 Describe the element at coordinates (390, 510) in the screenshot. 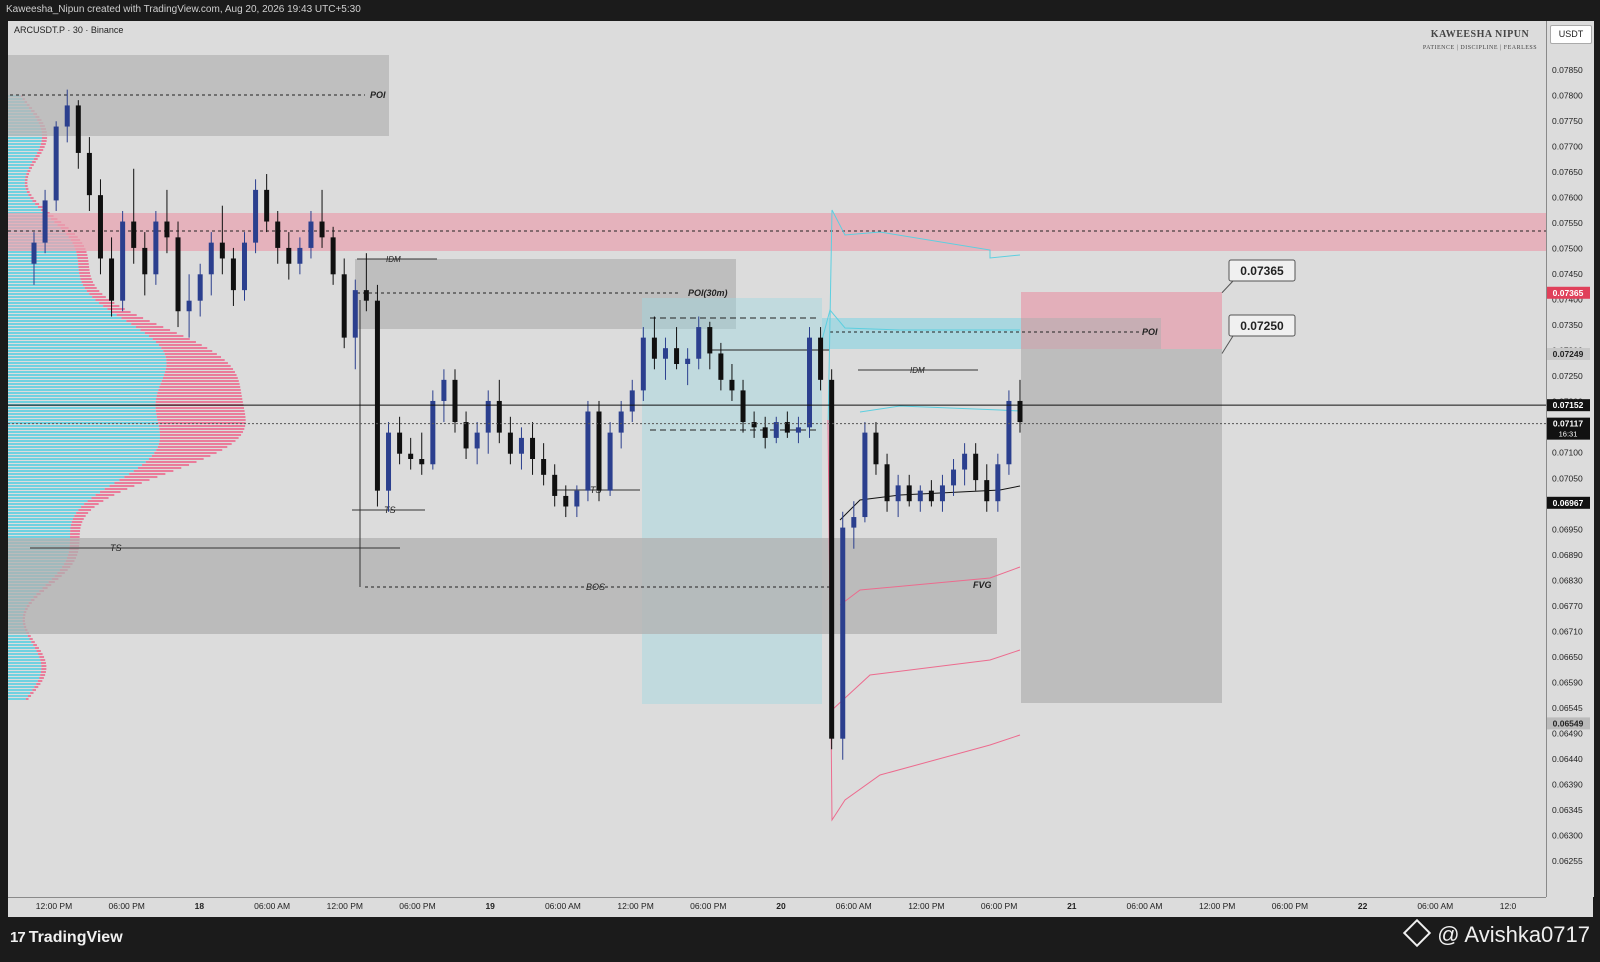

I see `ts-label-2: TS` at that location.